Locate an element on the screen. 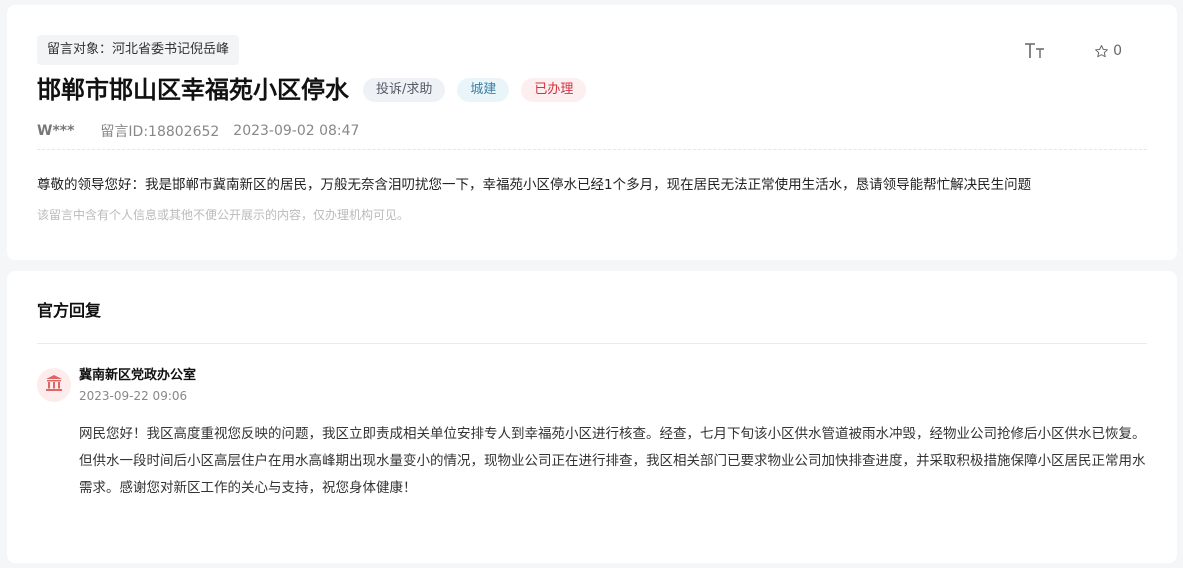 This screenshot has width=1183, height=568. reply-datetime: 2023-09-22 09:06 is located at coordinates (133, 396).